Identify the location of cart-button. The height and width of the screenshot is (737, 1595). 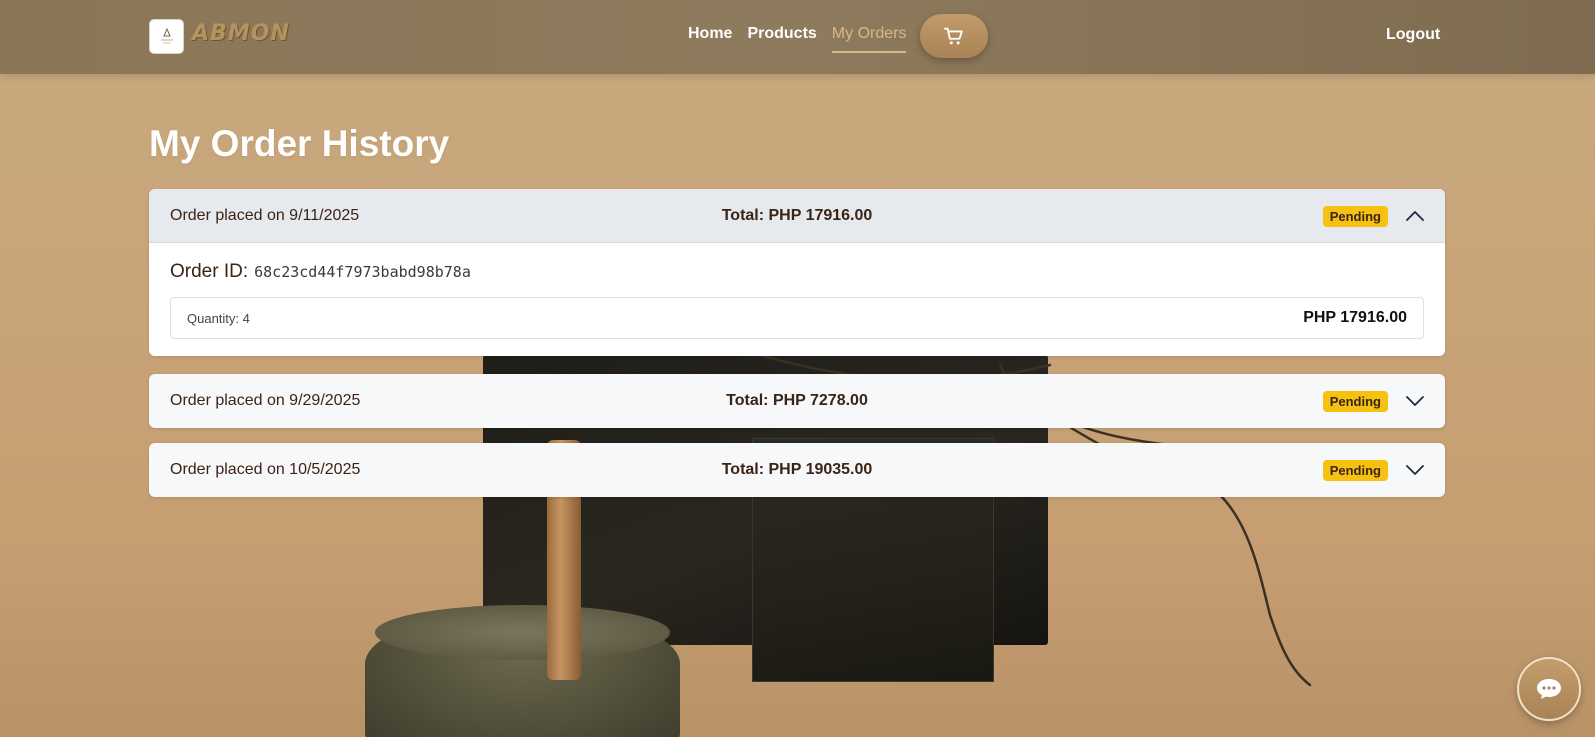
(954, 36).